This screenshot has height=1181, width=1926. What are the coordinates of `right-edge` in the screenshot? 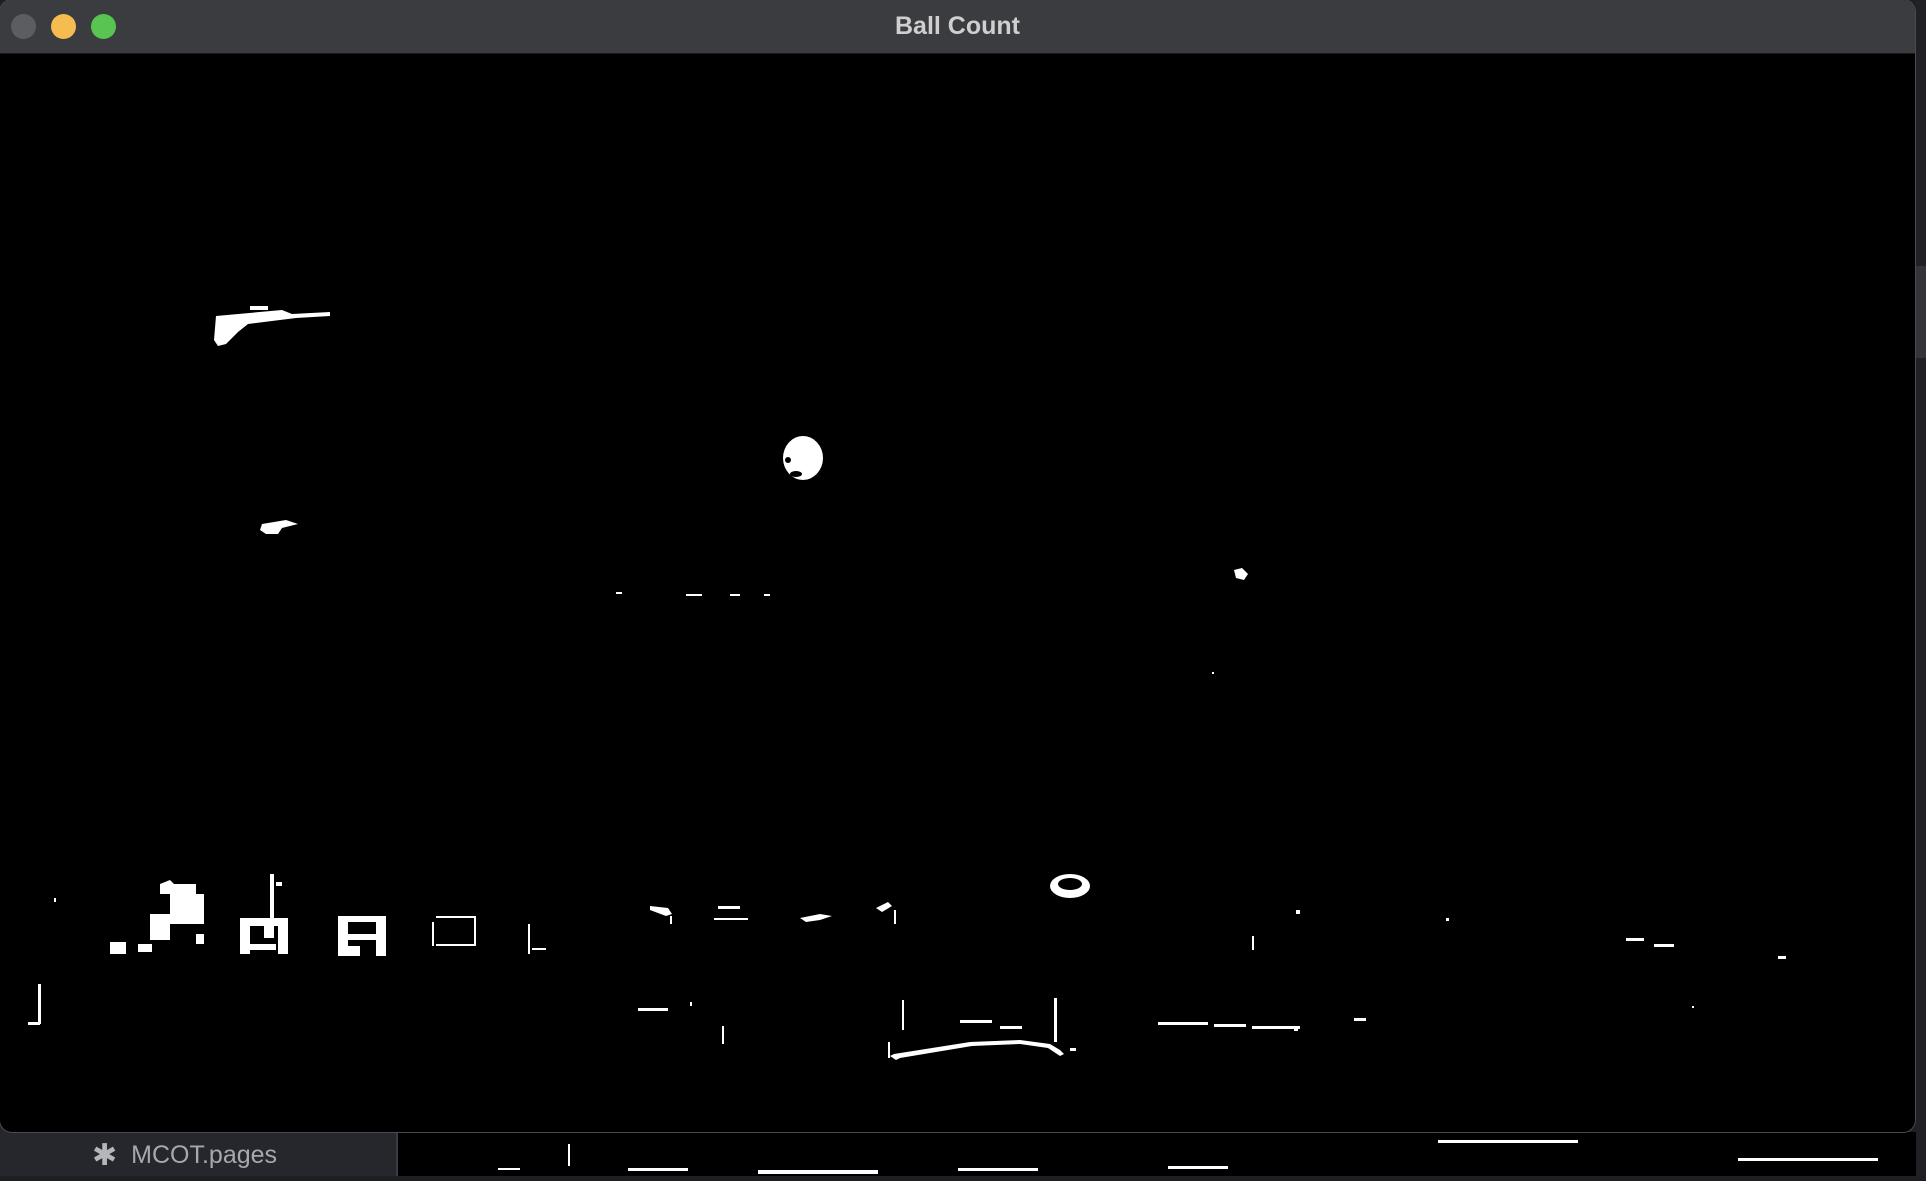 It's located at (1921, 588).